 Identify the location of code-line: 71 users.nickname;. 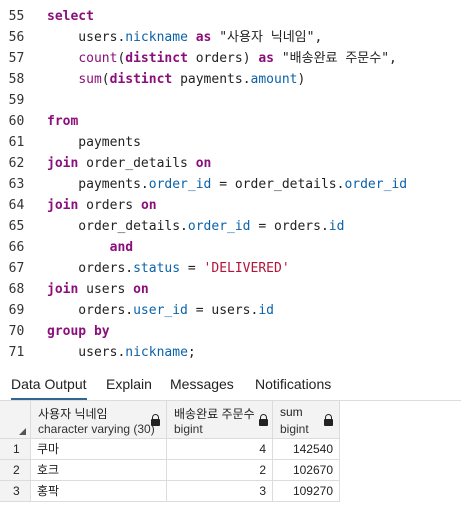
(230, 352).